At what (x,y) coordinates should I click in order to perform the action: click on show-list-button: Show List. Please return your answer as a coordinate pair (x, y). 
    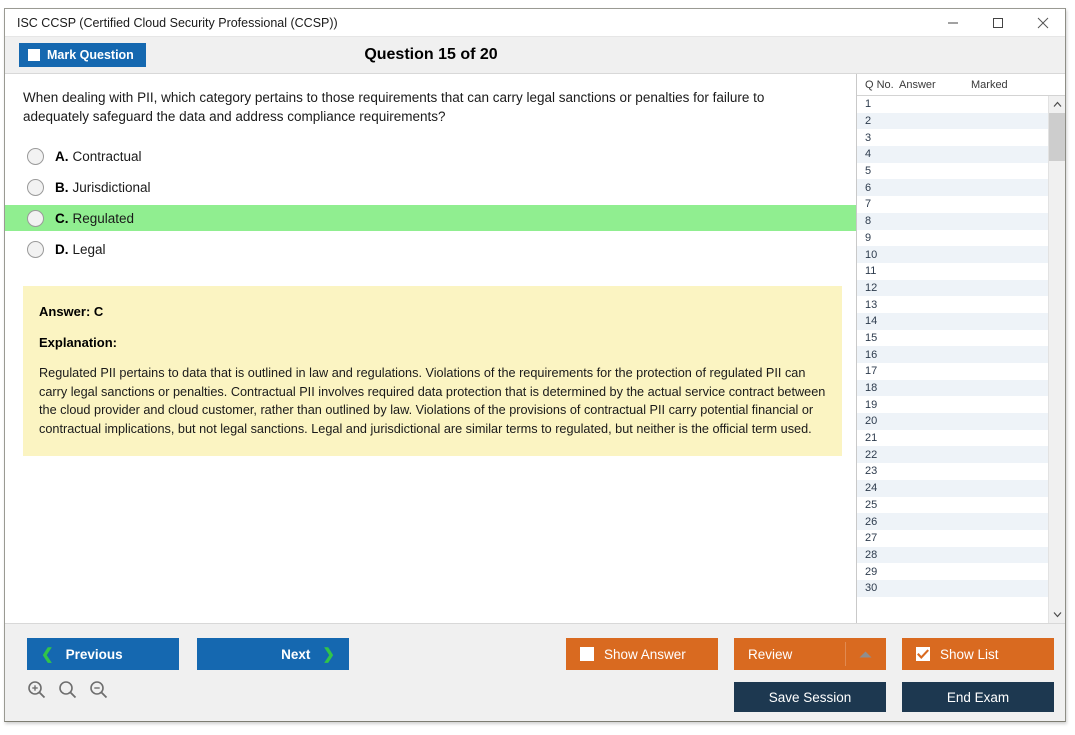
    Looking at the image, I should click on (978, 654).